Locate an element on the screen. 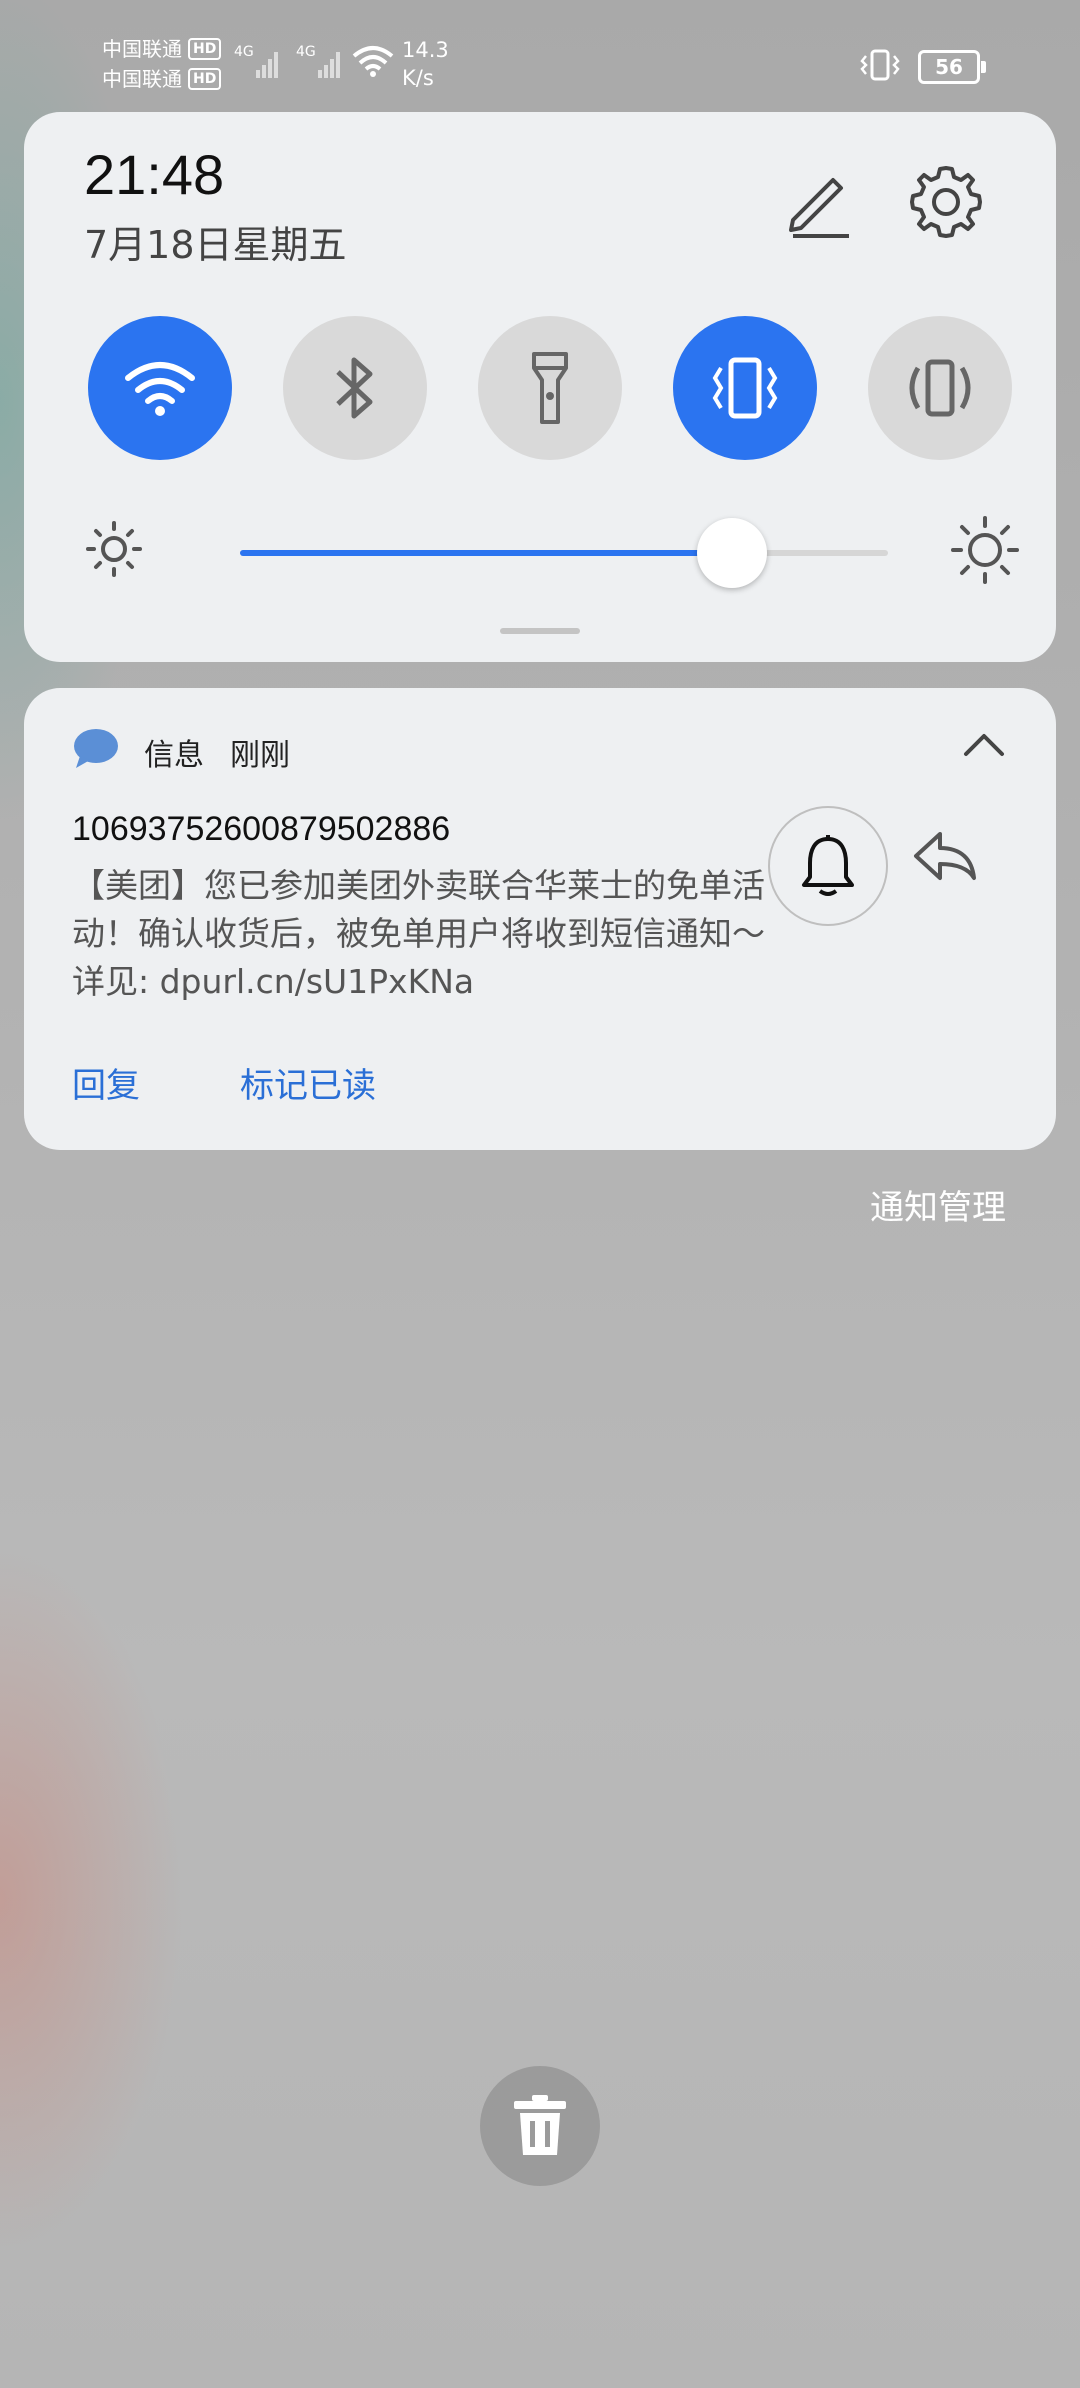 The image size is (1080, 2388). bell-icon is located at coordinates (828, 865).